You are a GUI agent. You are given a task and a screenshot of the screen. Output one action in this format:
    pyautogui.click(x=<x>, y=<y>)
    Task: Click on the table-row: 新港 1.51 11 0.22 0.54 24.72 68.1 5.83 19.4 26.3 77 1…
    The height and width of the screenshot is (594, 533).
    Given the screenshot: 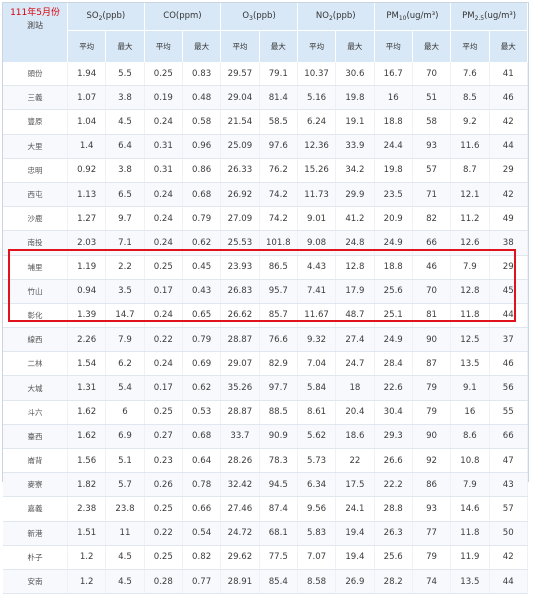 What is the action you would take?
    pyautogui.click(x=266, y=533)
    